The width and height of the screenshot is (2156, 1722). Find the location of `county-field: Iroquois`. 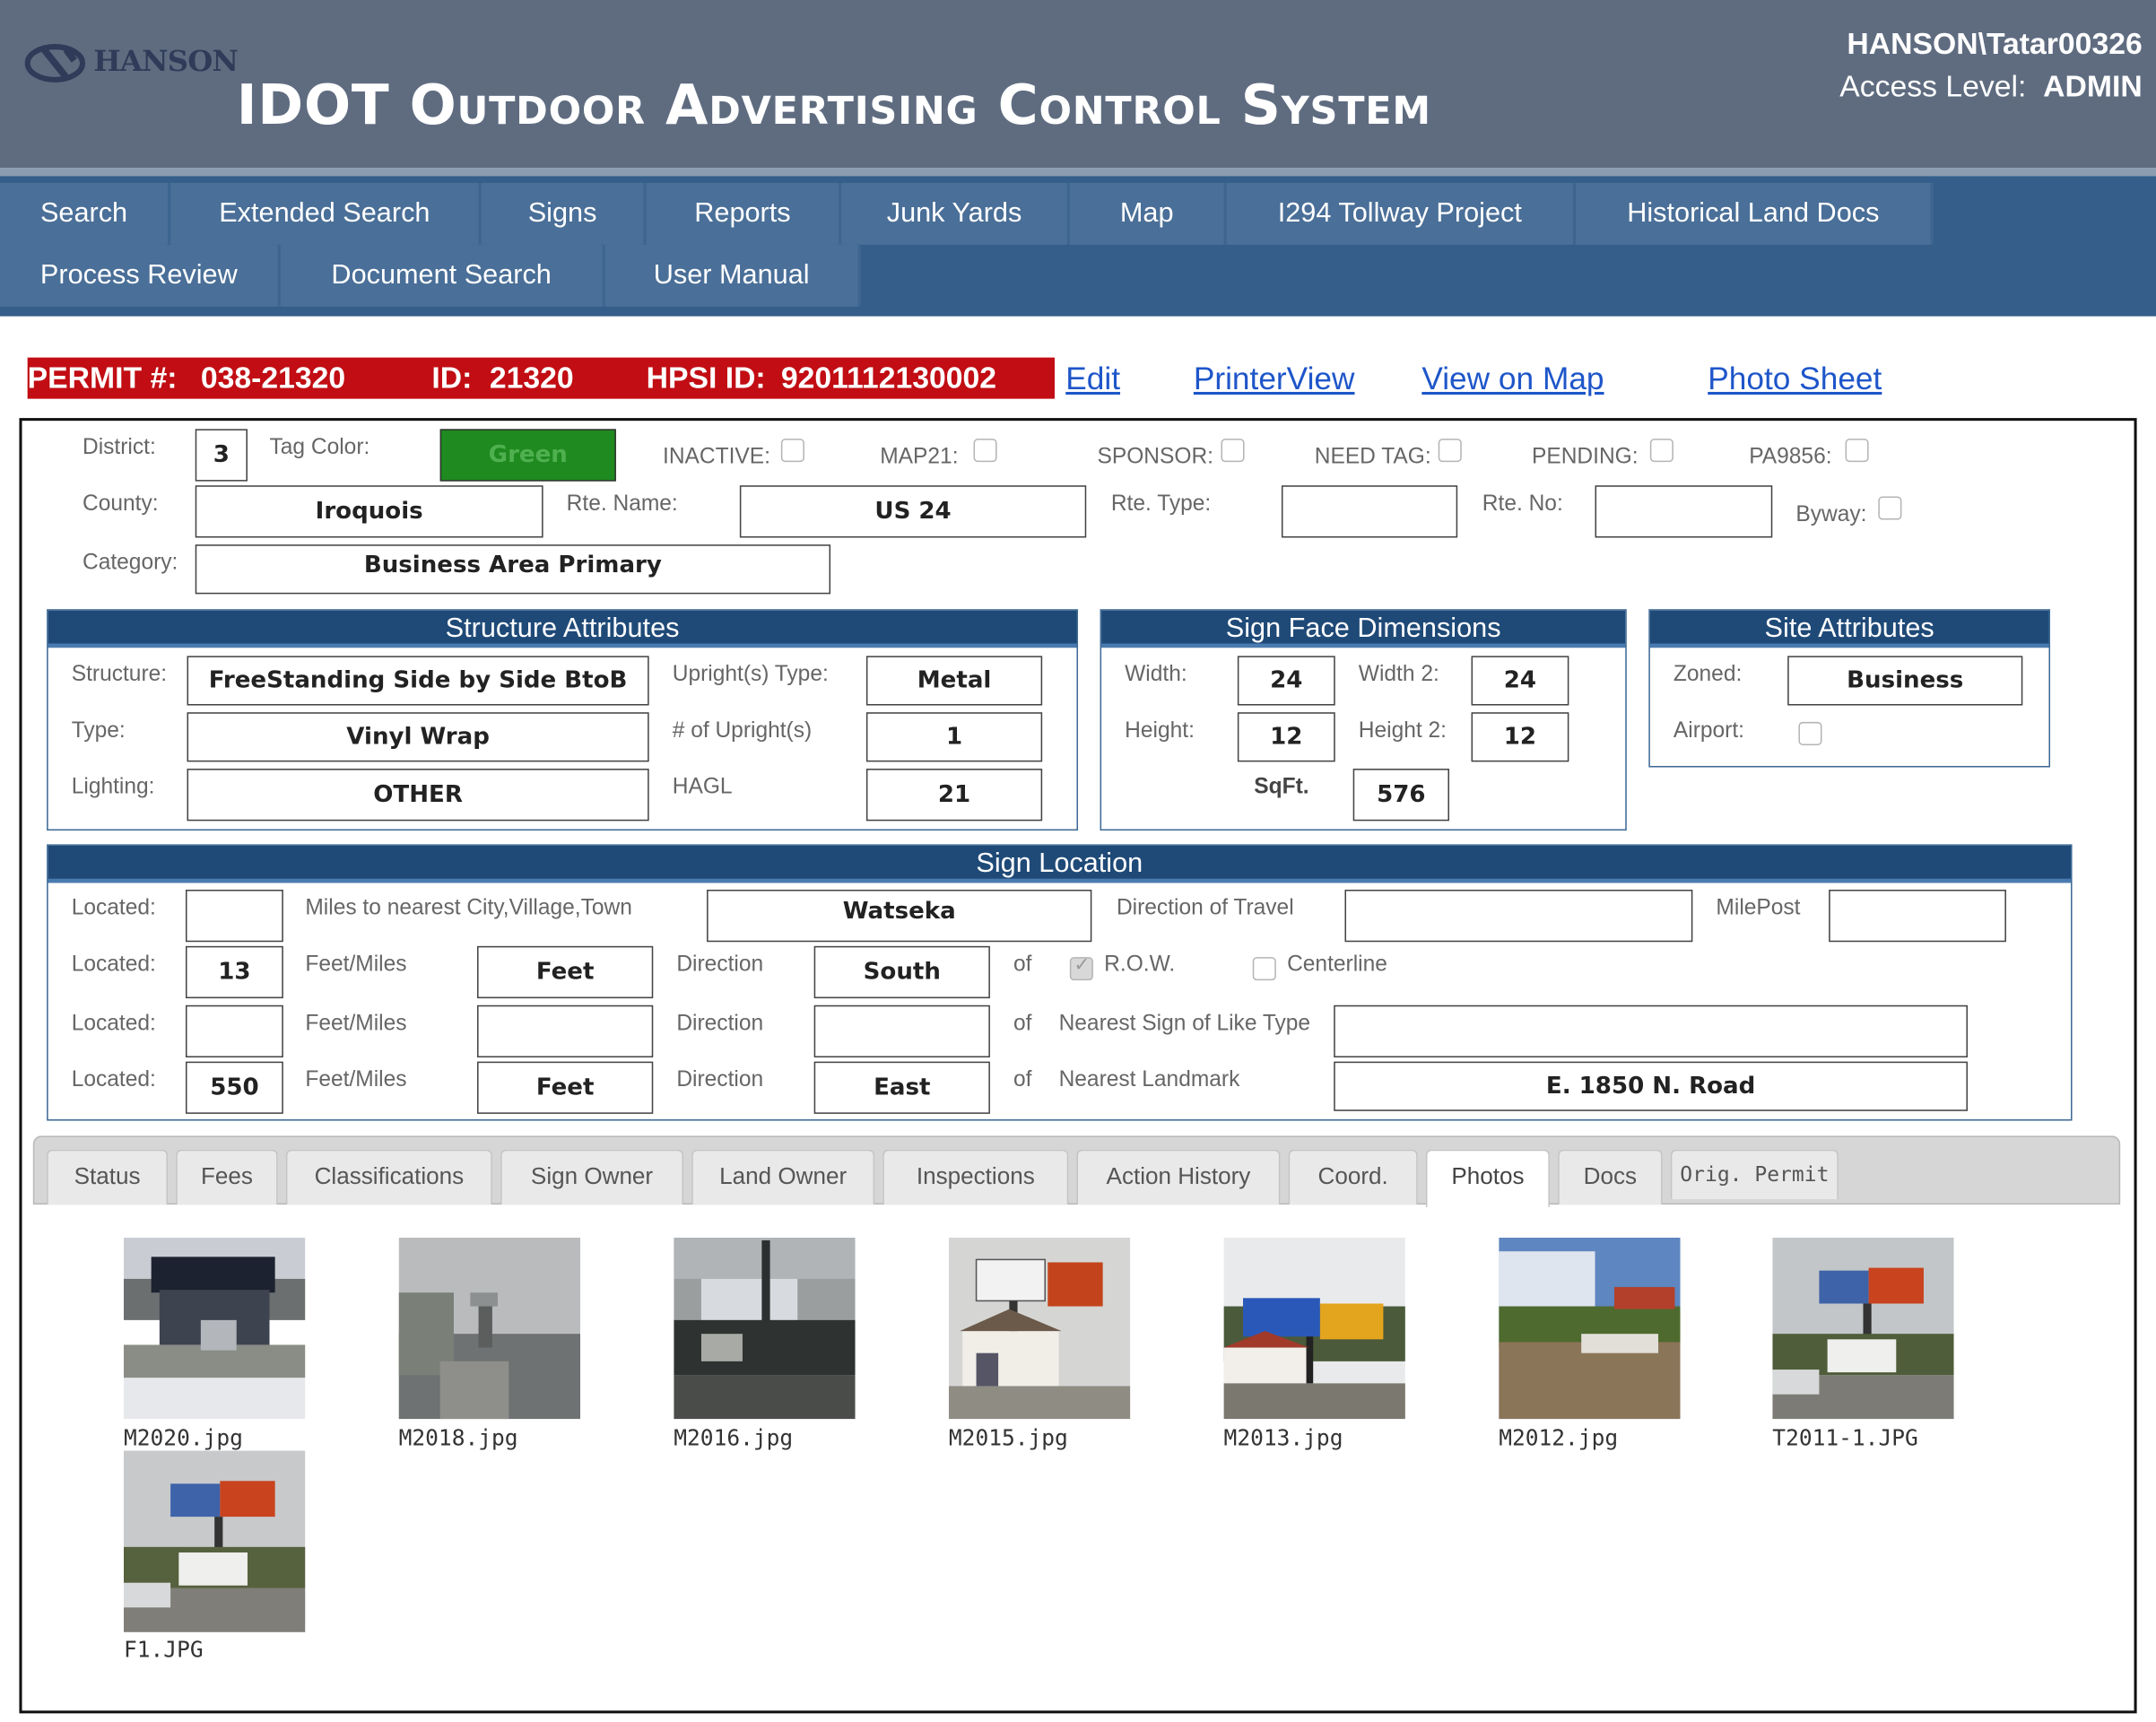

county-field: Iroquois is located at coordinates (369, 511).